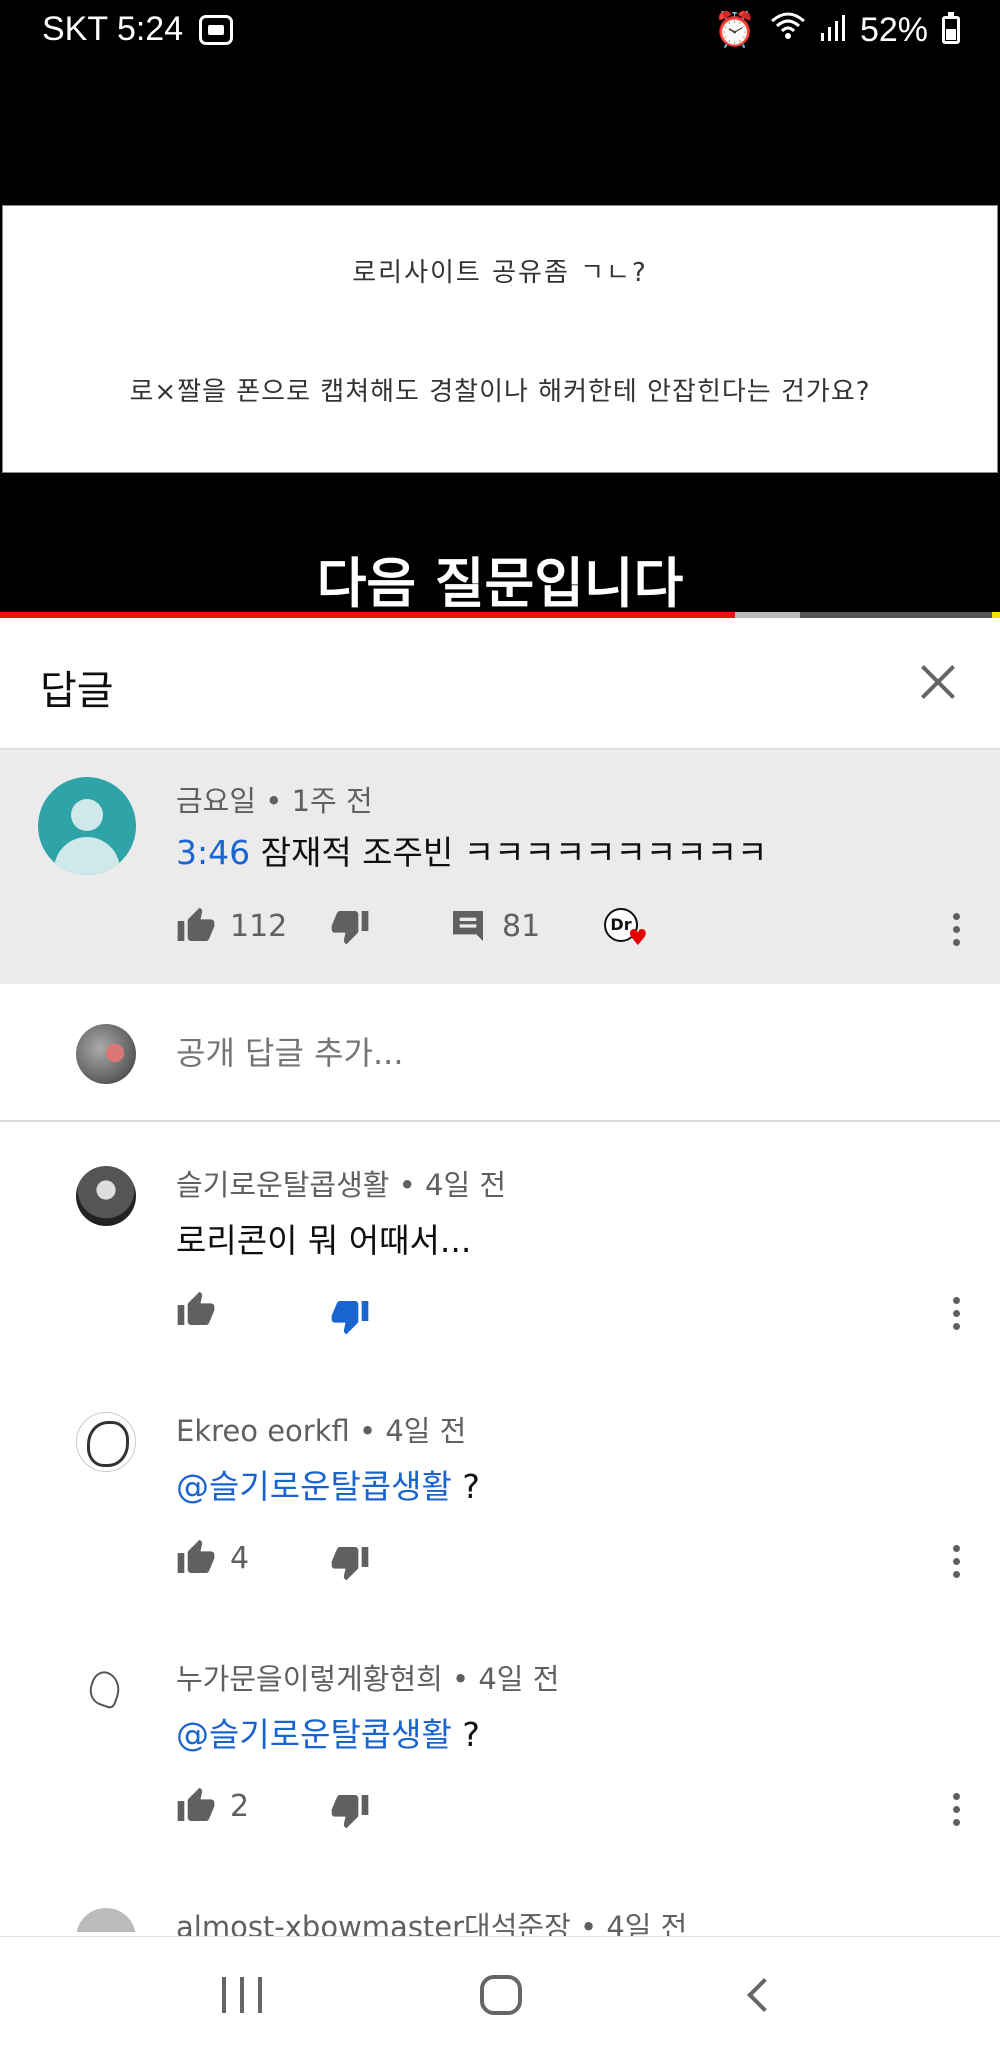  What do you see at coordinates (500, 1742) in the screenshot?
I see `list-item: 누가문을이렇게황현희 • 4일 전 @슬기로운탈콥생활 ? 2` at bounding box center [500, 1742].